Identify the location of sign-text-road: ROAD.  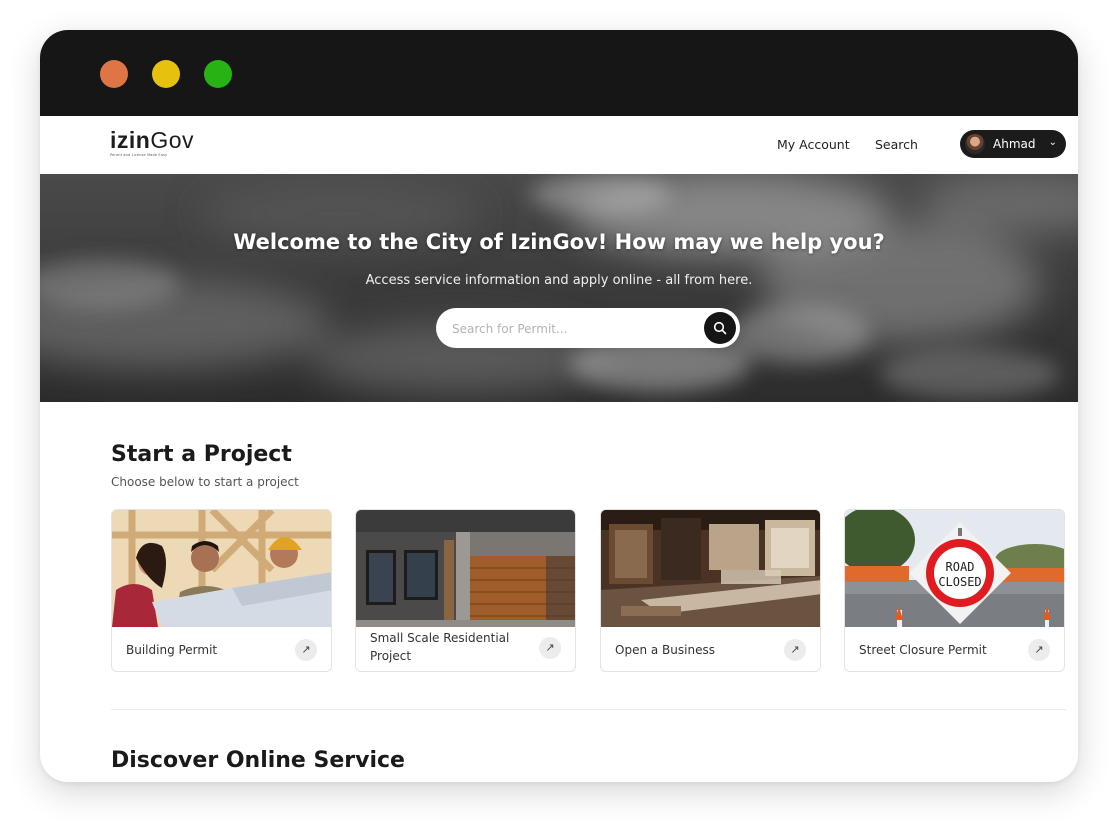
(960, 567).